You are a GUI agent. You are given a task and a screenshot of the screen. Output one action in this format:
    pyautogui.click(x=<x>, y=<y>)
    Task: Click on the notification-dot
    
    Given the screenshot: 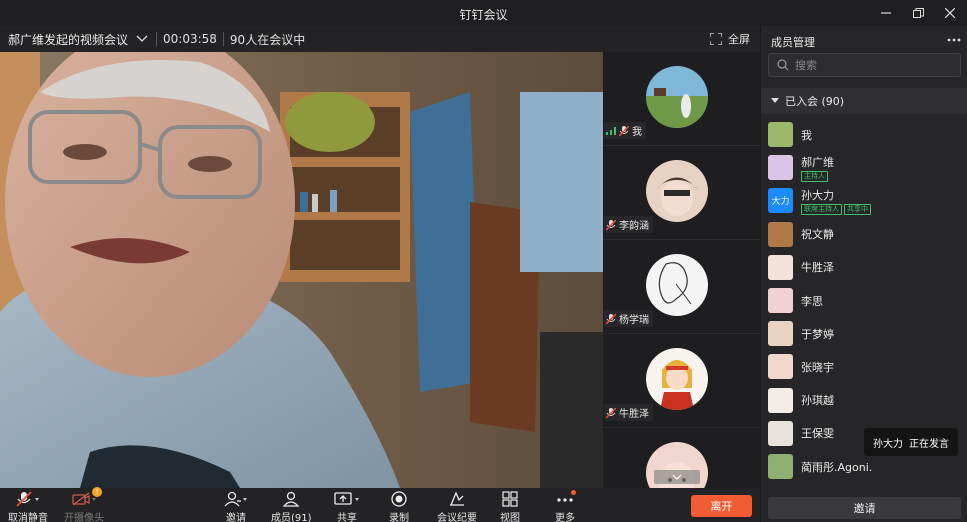 What is the action you would take?
    pyautogui.click(x=573, y=492)
    